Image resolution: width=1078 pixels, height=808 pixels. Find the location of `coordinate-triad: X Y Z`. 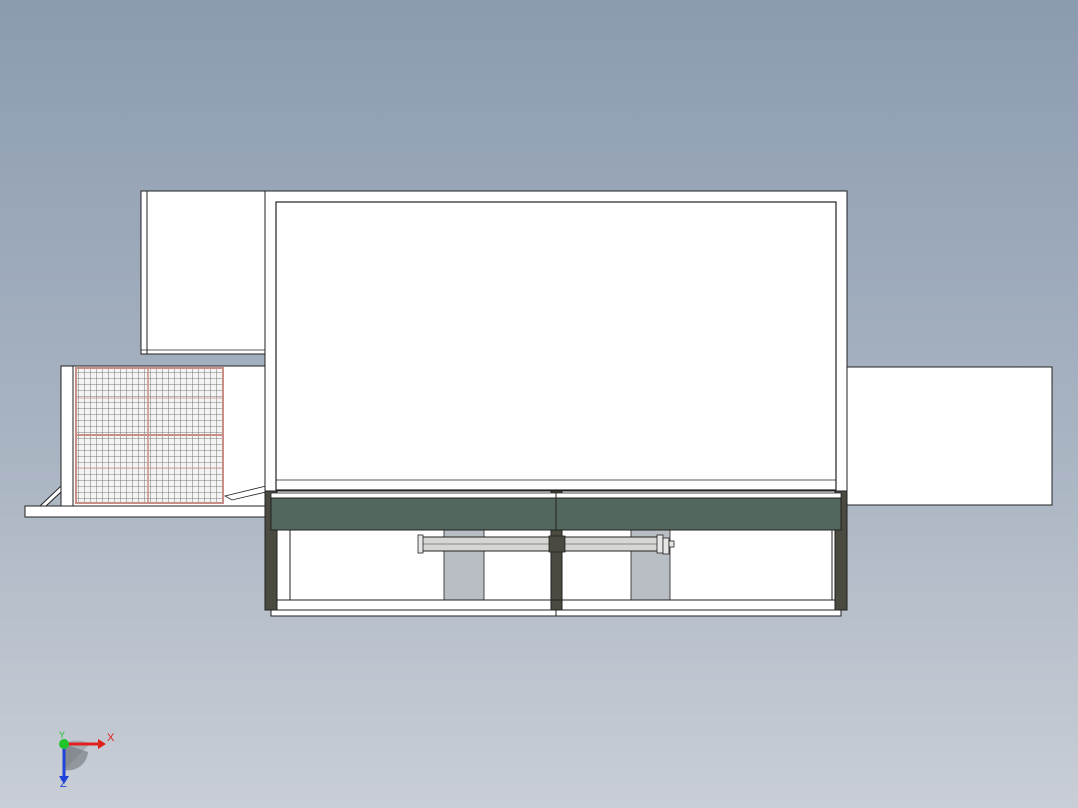

coordinate-triad: X Y Z is located at coordinates (85, 763).